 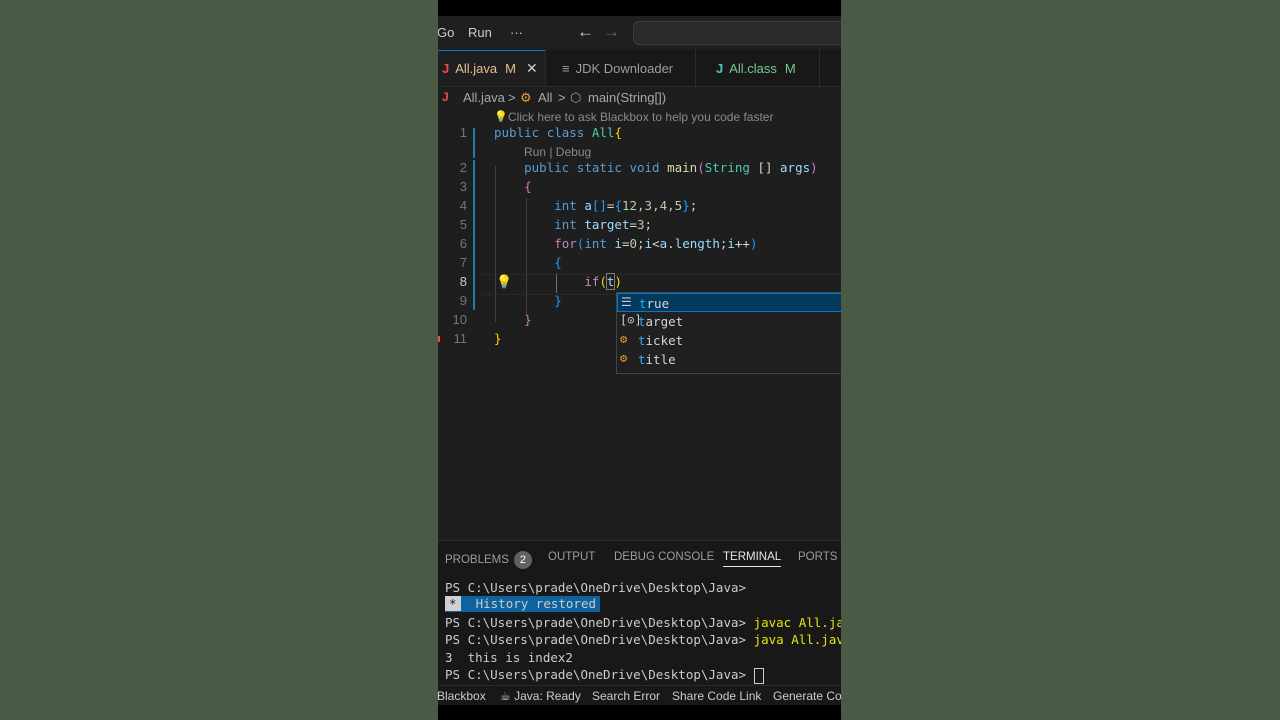 I want to click on token: length, so click(x=697, y=243).